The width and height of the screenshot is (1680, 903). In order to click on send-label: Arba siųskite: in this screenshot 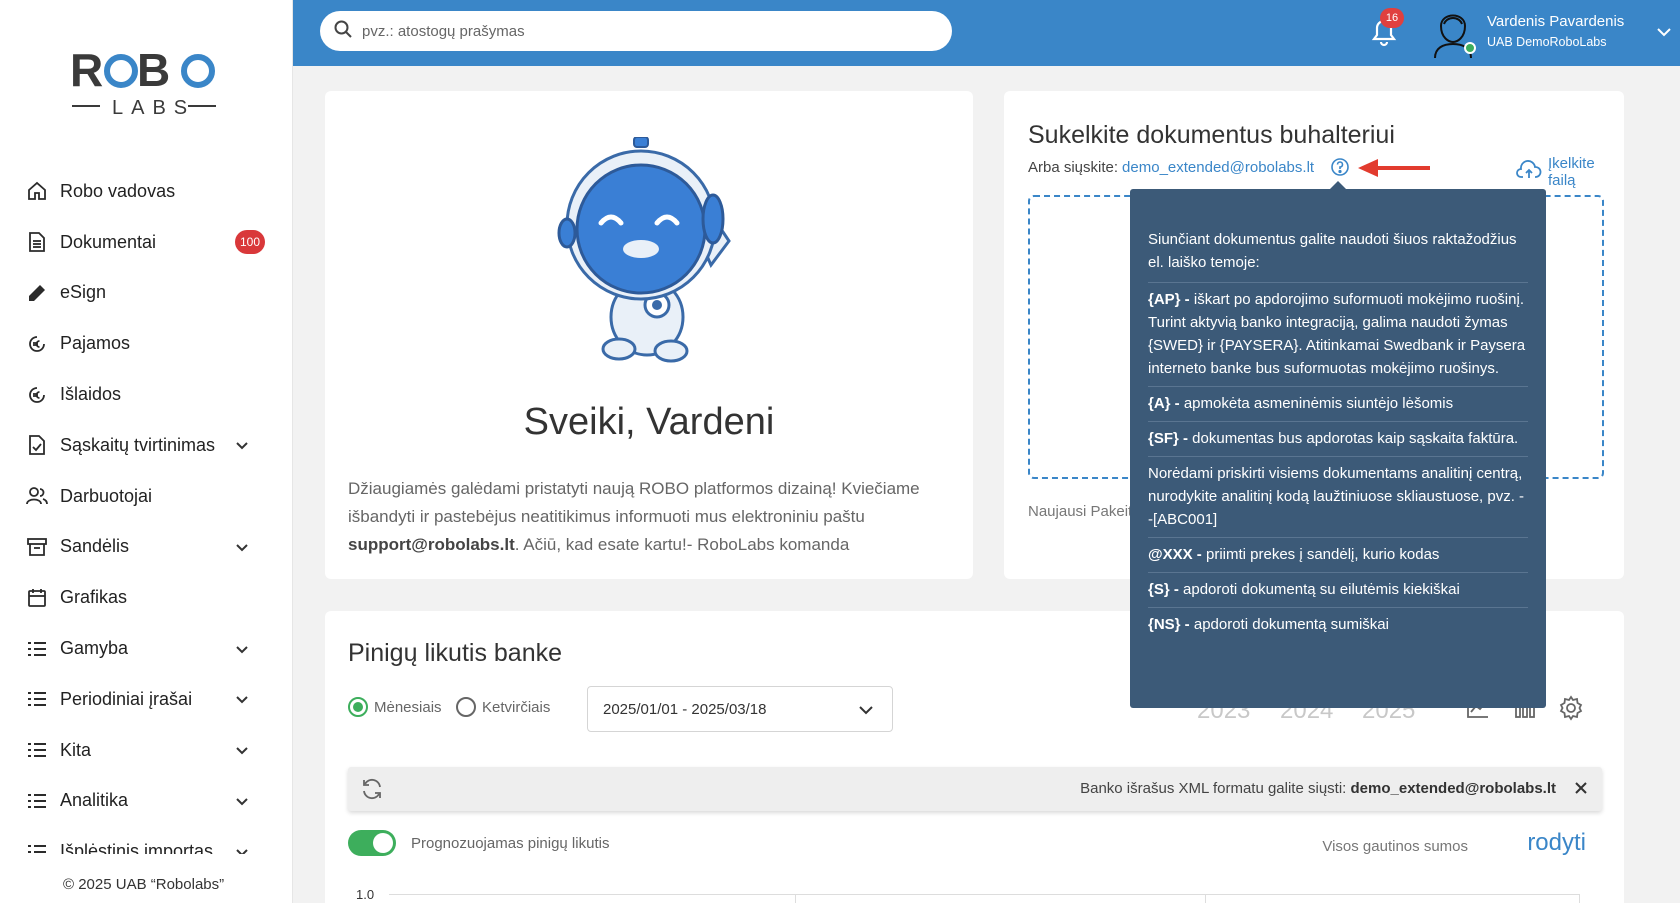, I will do `click(1073, 167)`.